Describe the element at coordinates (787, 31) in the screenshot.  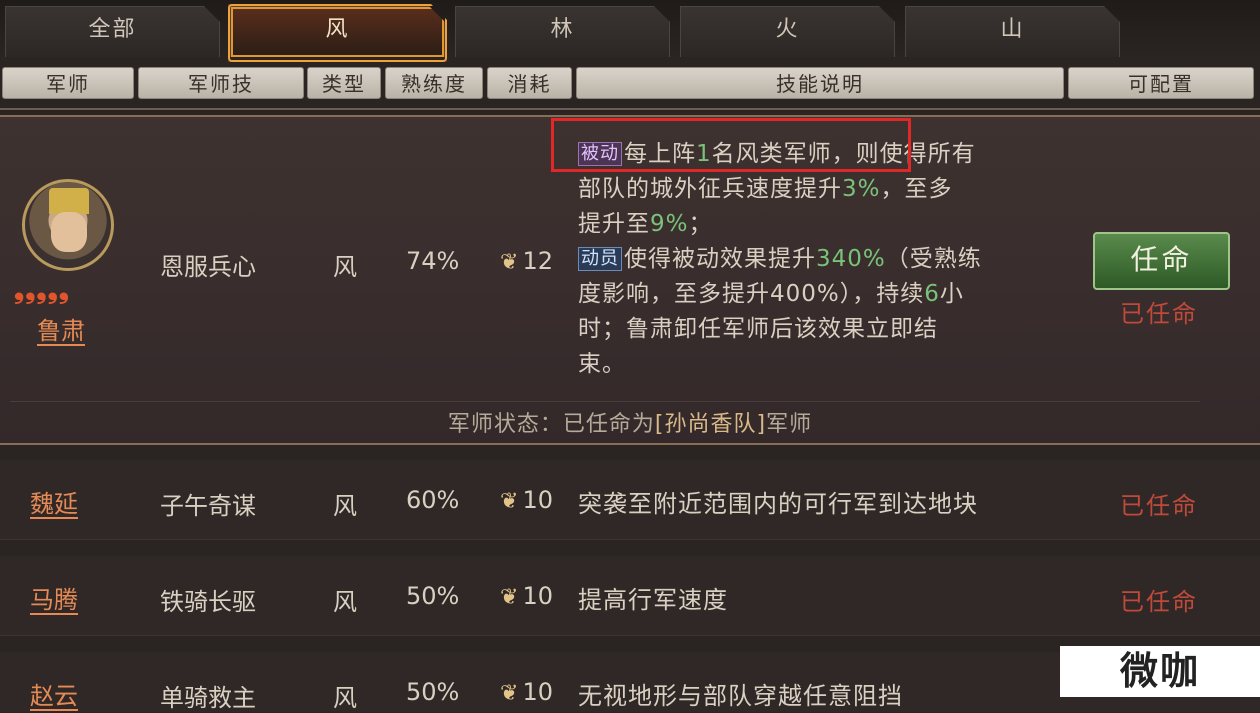
I see `tab-fire: 火` at that location.